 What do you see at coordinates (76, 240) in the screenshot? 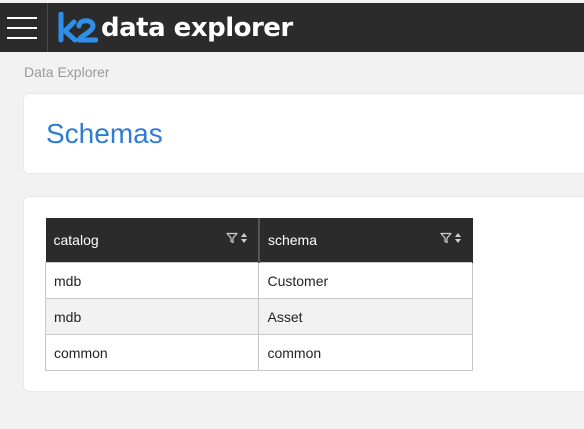
I see `column-header-label: catalog` at bounding box center [76, 240].